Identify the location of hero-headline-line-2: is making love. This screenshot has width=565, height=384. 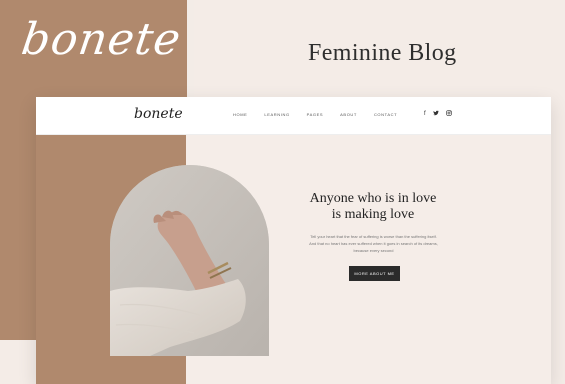
(373, 214).